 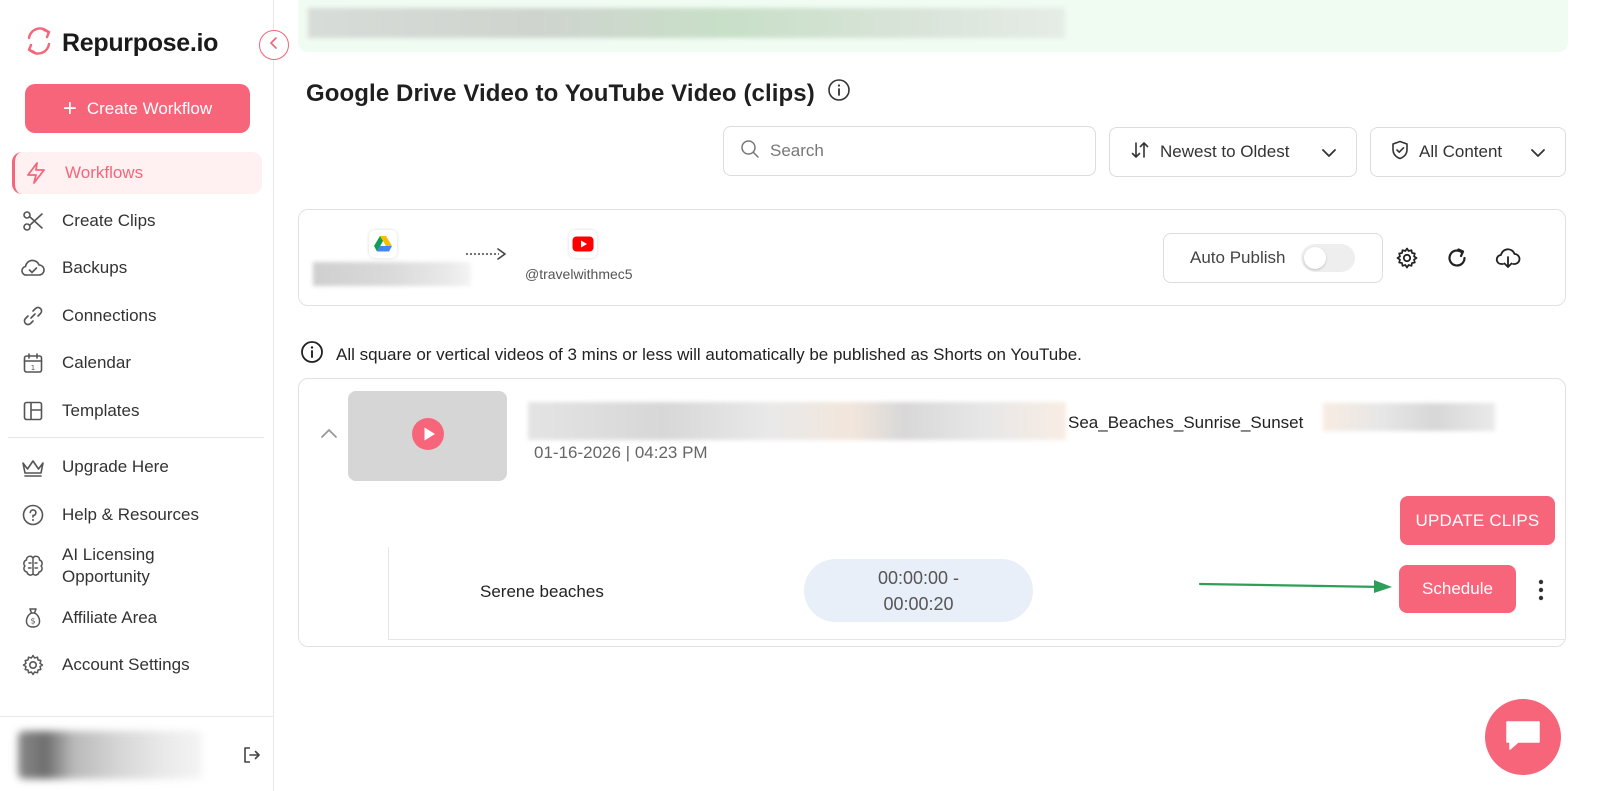 What do you see at coordinates (918, 577) in the screenshot?
I see `clip-time-start: 00:00:00 -` at bounding box center [918, 577].